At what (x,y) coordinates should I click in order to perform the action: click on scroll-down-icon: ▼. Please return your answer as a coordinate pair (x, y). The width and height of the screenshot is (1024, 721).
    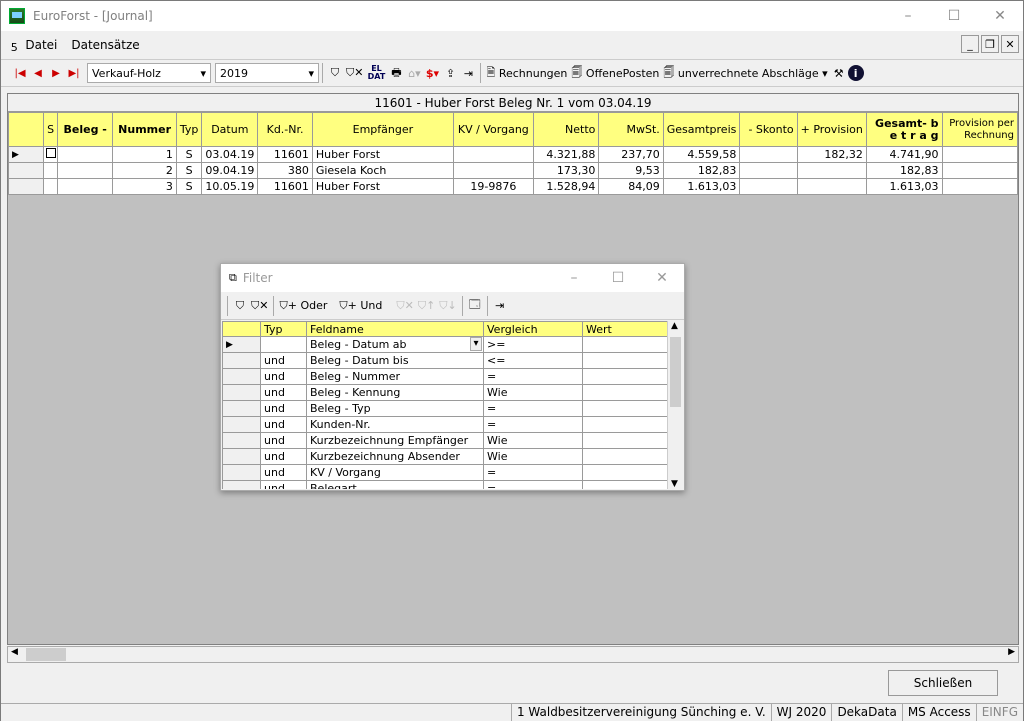
    Looking at the image, I should click on (674, 484).